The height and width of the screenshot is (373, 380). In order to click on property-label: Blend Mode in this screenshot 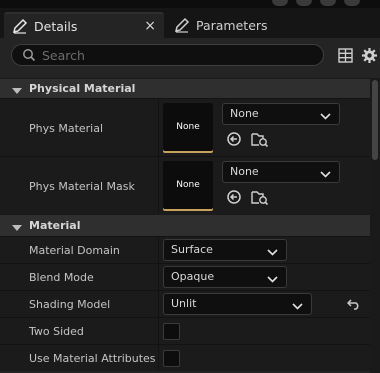, I will do `click(61, 277)`.